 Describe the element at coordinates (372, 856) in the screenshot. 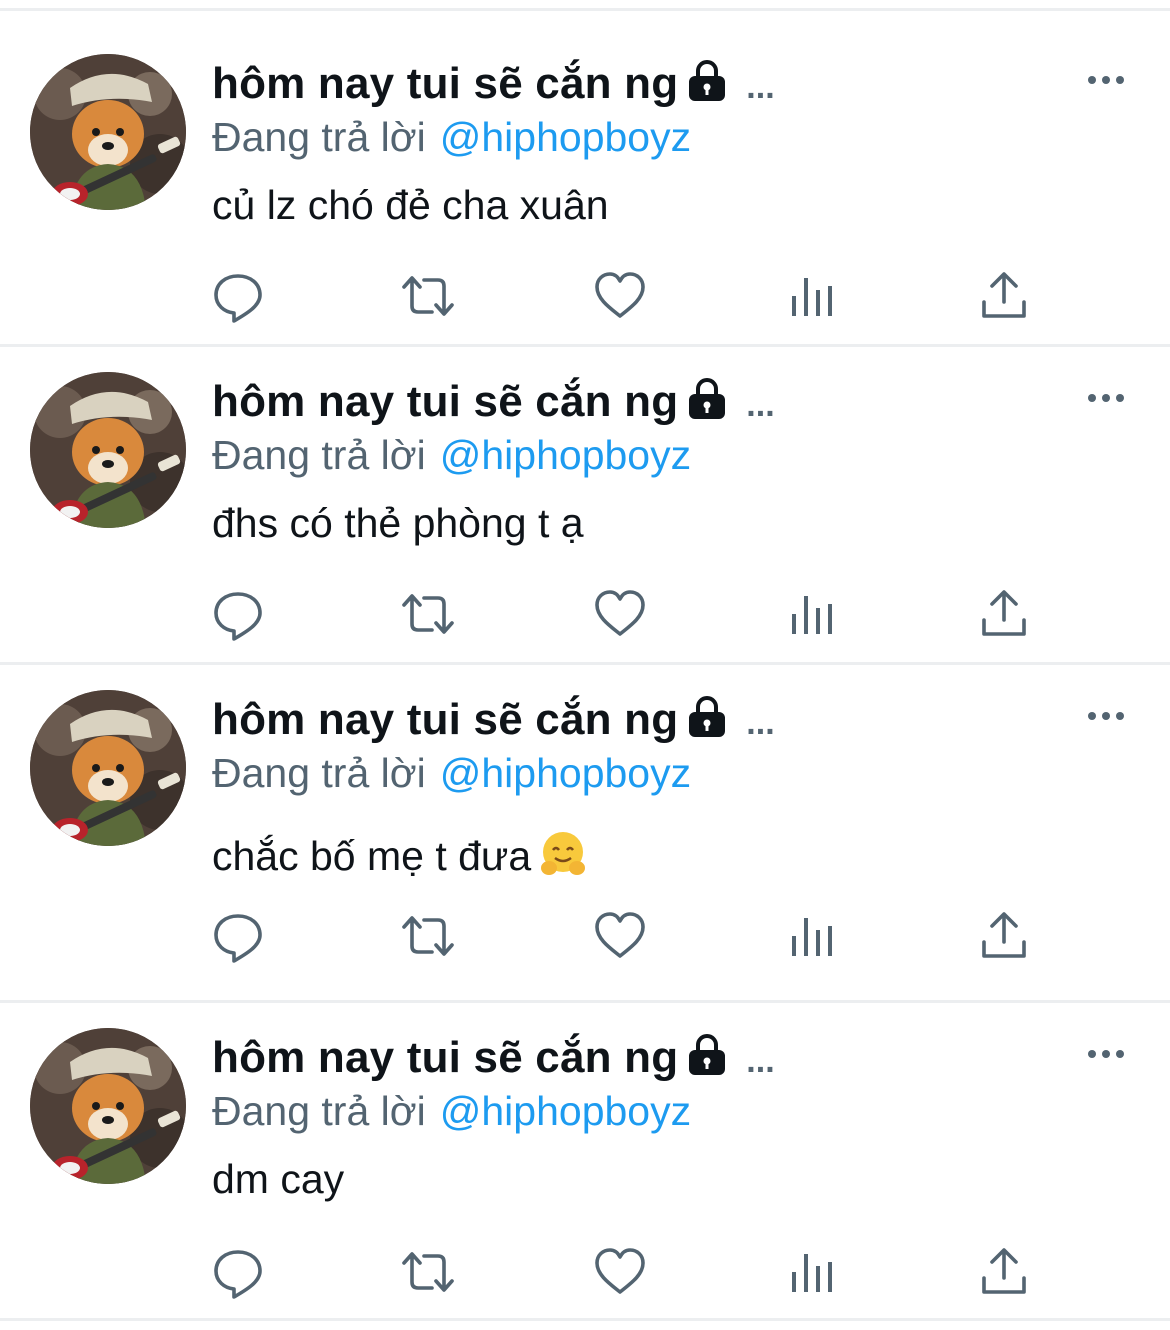

I see `tweet-text-content: chắc bố mẹ t đưa` at that location.